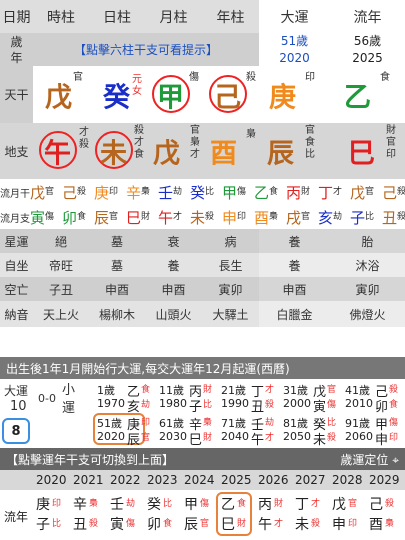 This screenshot has width=405, height=540. What do you see at coordinates (61, 151) in the screenshot?
I see `earth-hour: 午 才 殺` at bounding box center [61, 151].